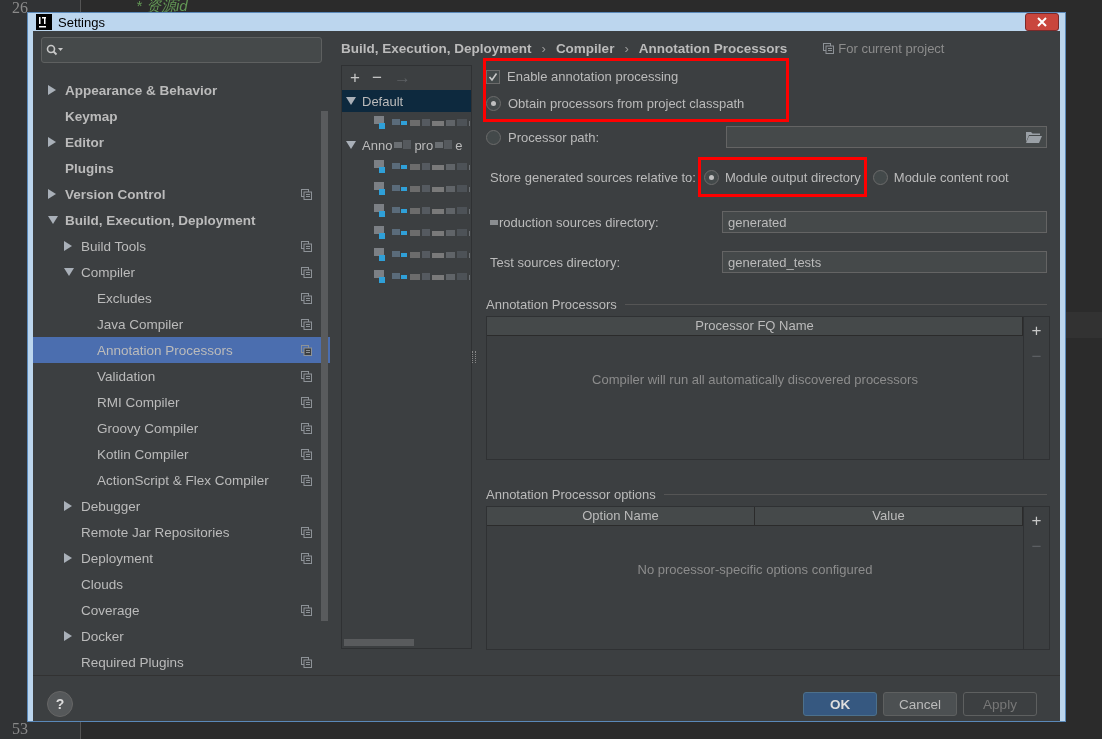 The width and height of the screenshot is (1102, 739). I want to click on search-icon, so click(55, 50).